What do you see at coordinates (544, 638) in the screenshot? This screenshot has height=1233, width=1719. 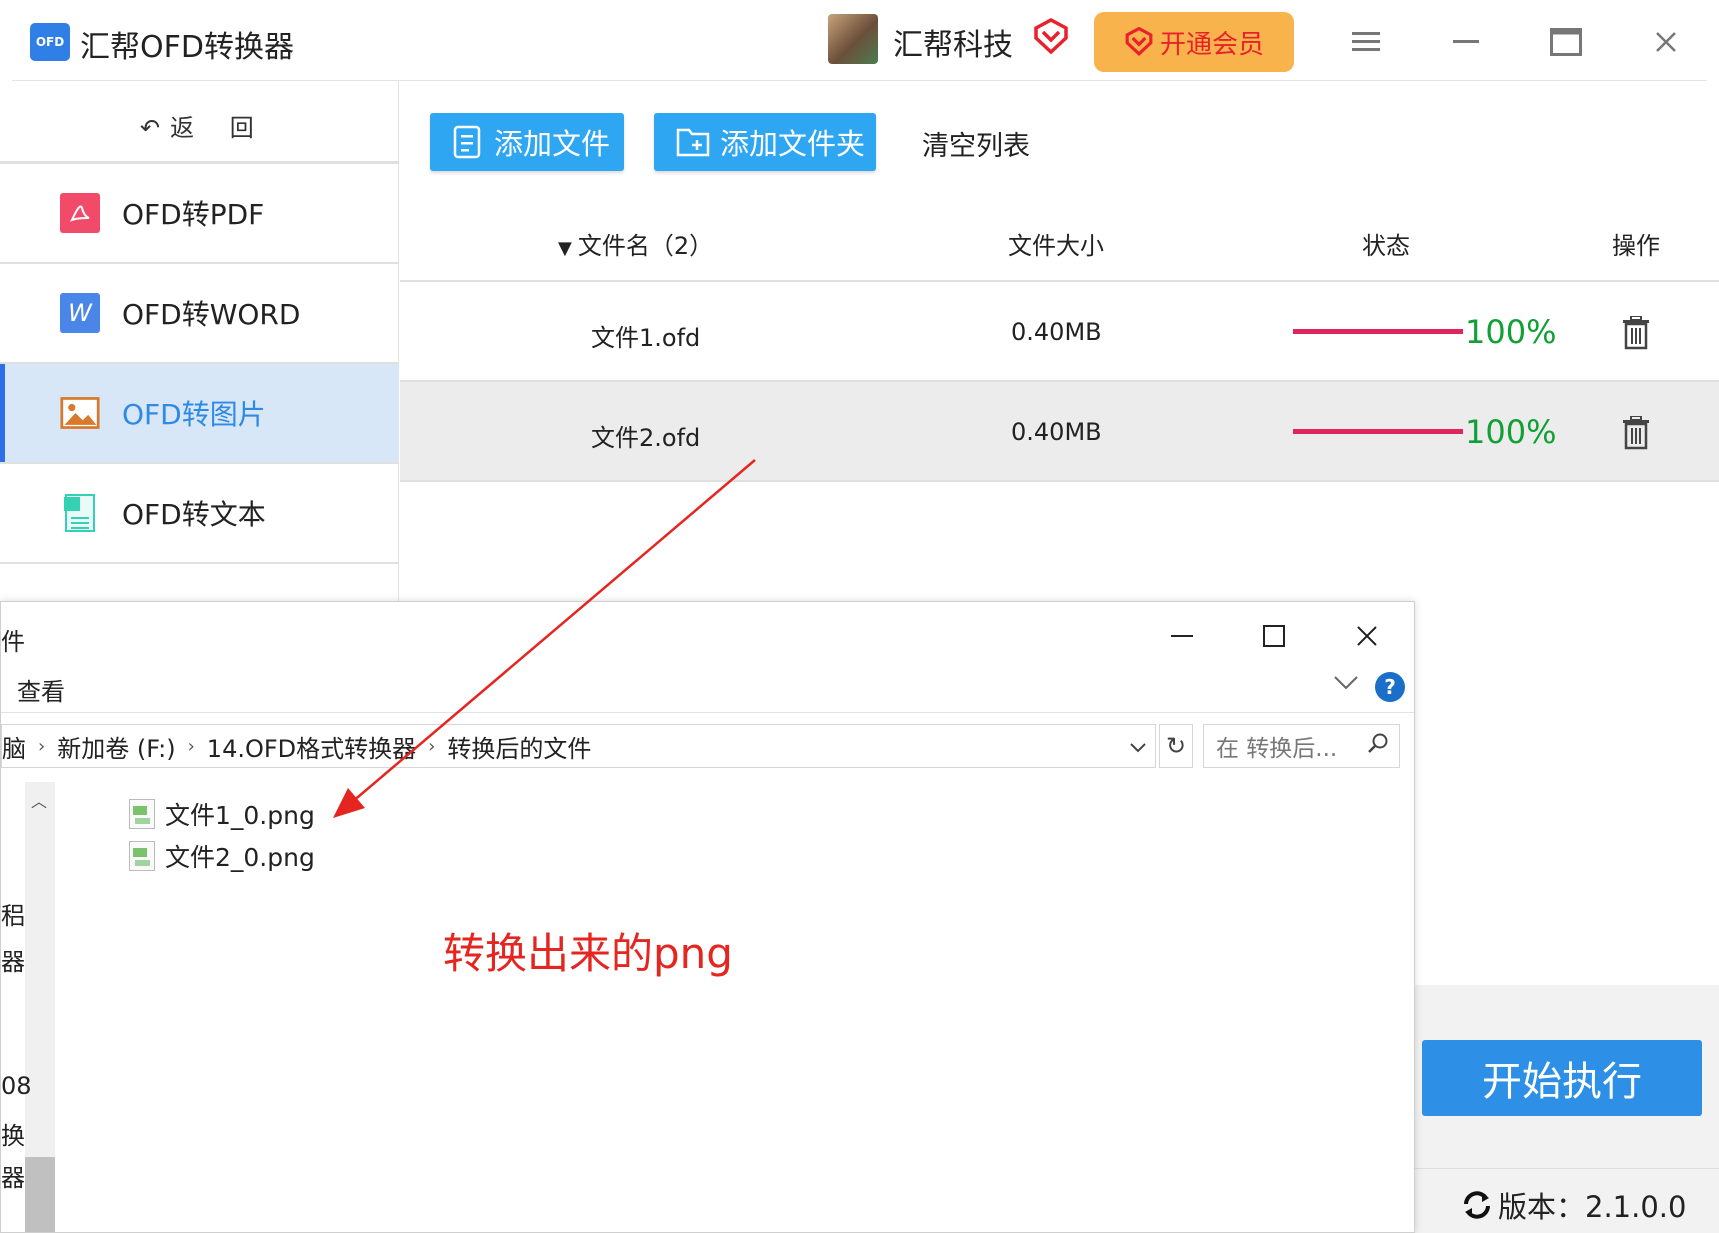 I see `annotation-arrow` at bounding box center [544, 638].